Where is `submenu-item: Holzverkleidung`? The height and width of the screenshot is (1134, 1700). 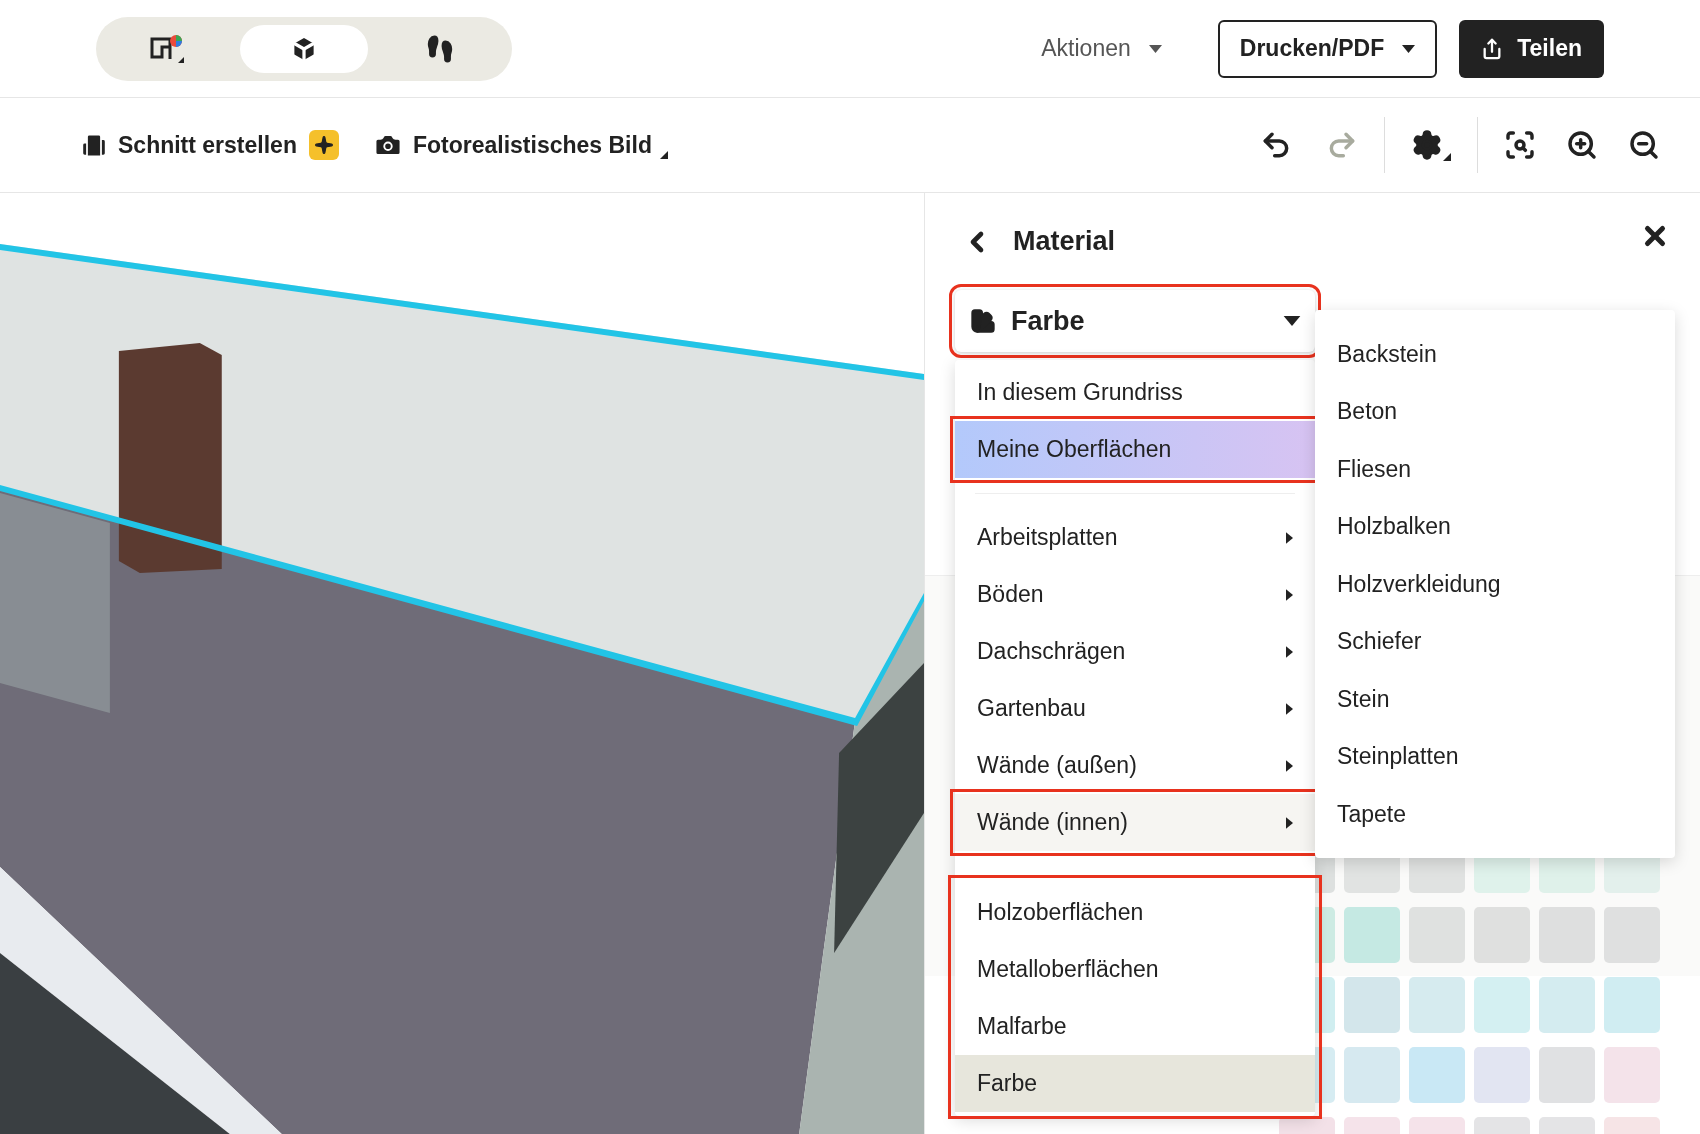
submenu-item: Holzverkleidung is located at coordinates (1495, 584).